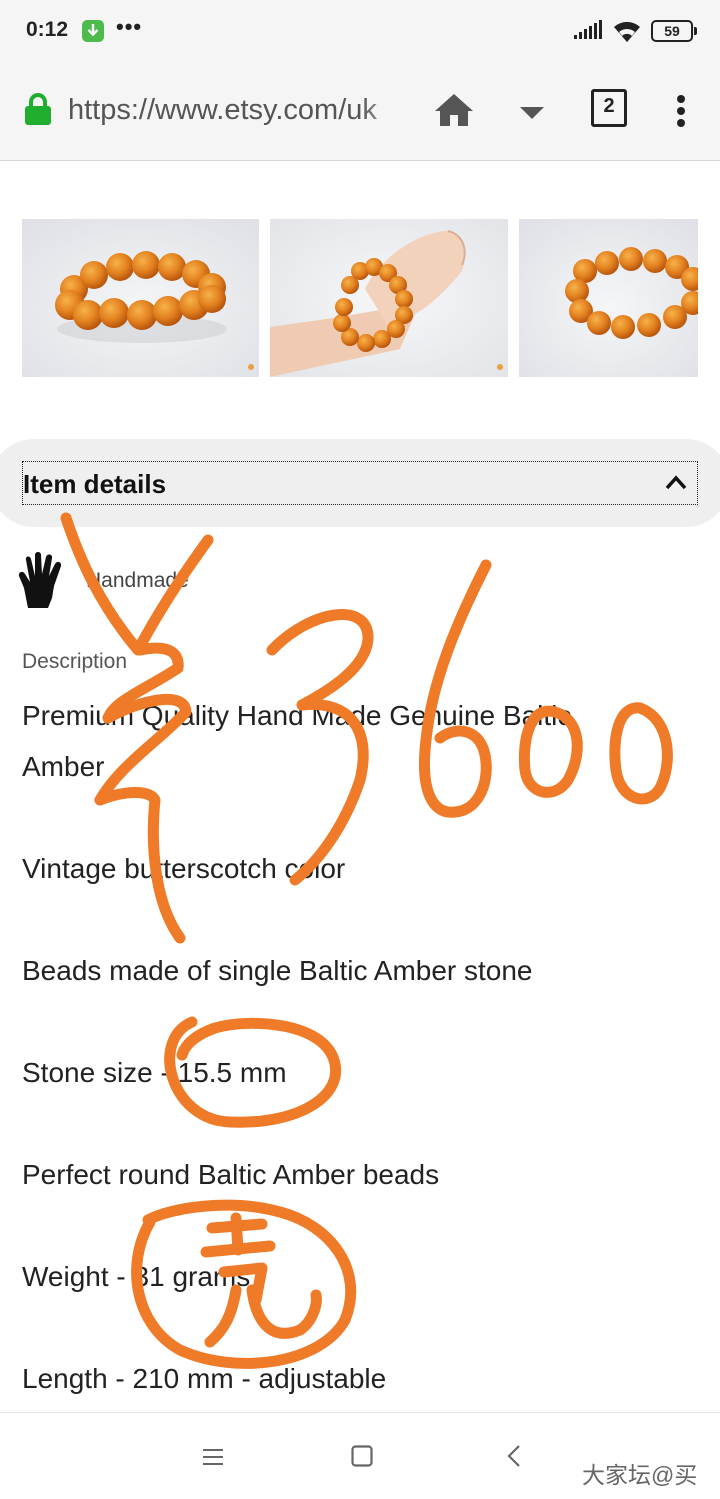 Image resolution: width=720 pixels, height=1499 pixels. I want to click on handmade-label: Handmade, so click(137, 580).